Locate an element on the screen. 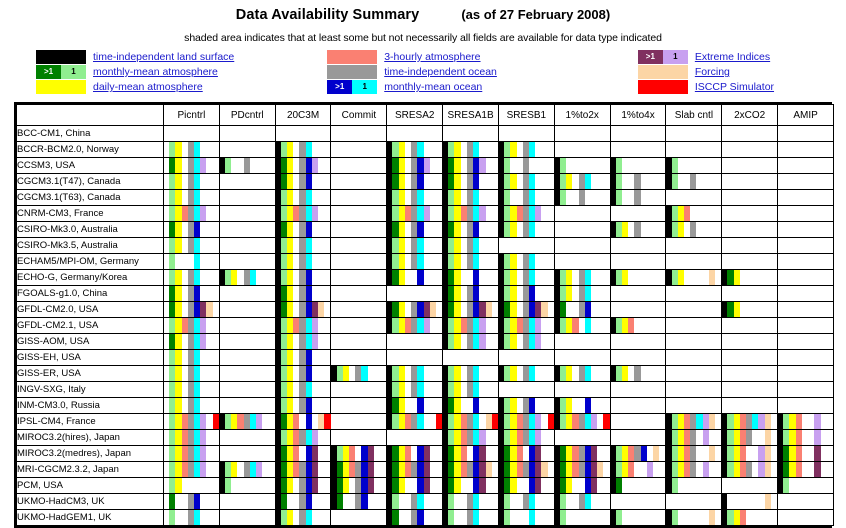 The width and height of the screenshot is (846, 528). model-name-cell: INGV-SXG, Italy is located at coordinates (90, 389).